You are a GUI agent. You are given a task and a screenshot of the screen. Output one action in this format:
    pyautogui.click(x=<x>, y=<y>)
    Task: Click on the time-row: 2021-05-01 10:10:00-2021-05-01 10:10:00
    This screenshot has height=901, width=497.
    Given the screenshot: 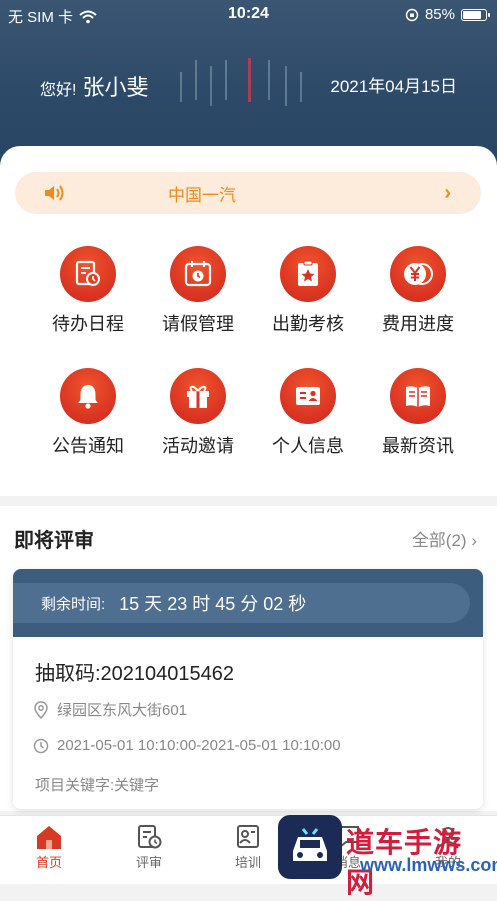 What is the action you would take?
    pyautogui.click(x=187, y=745)
    